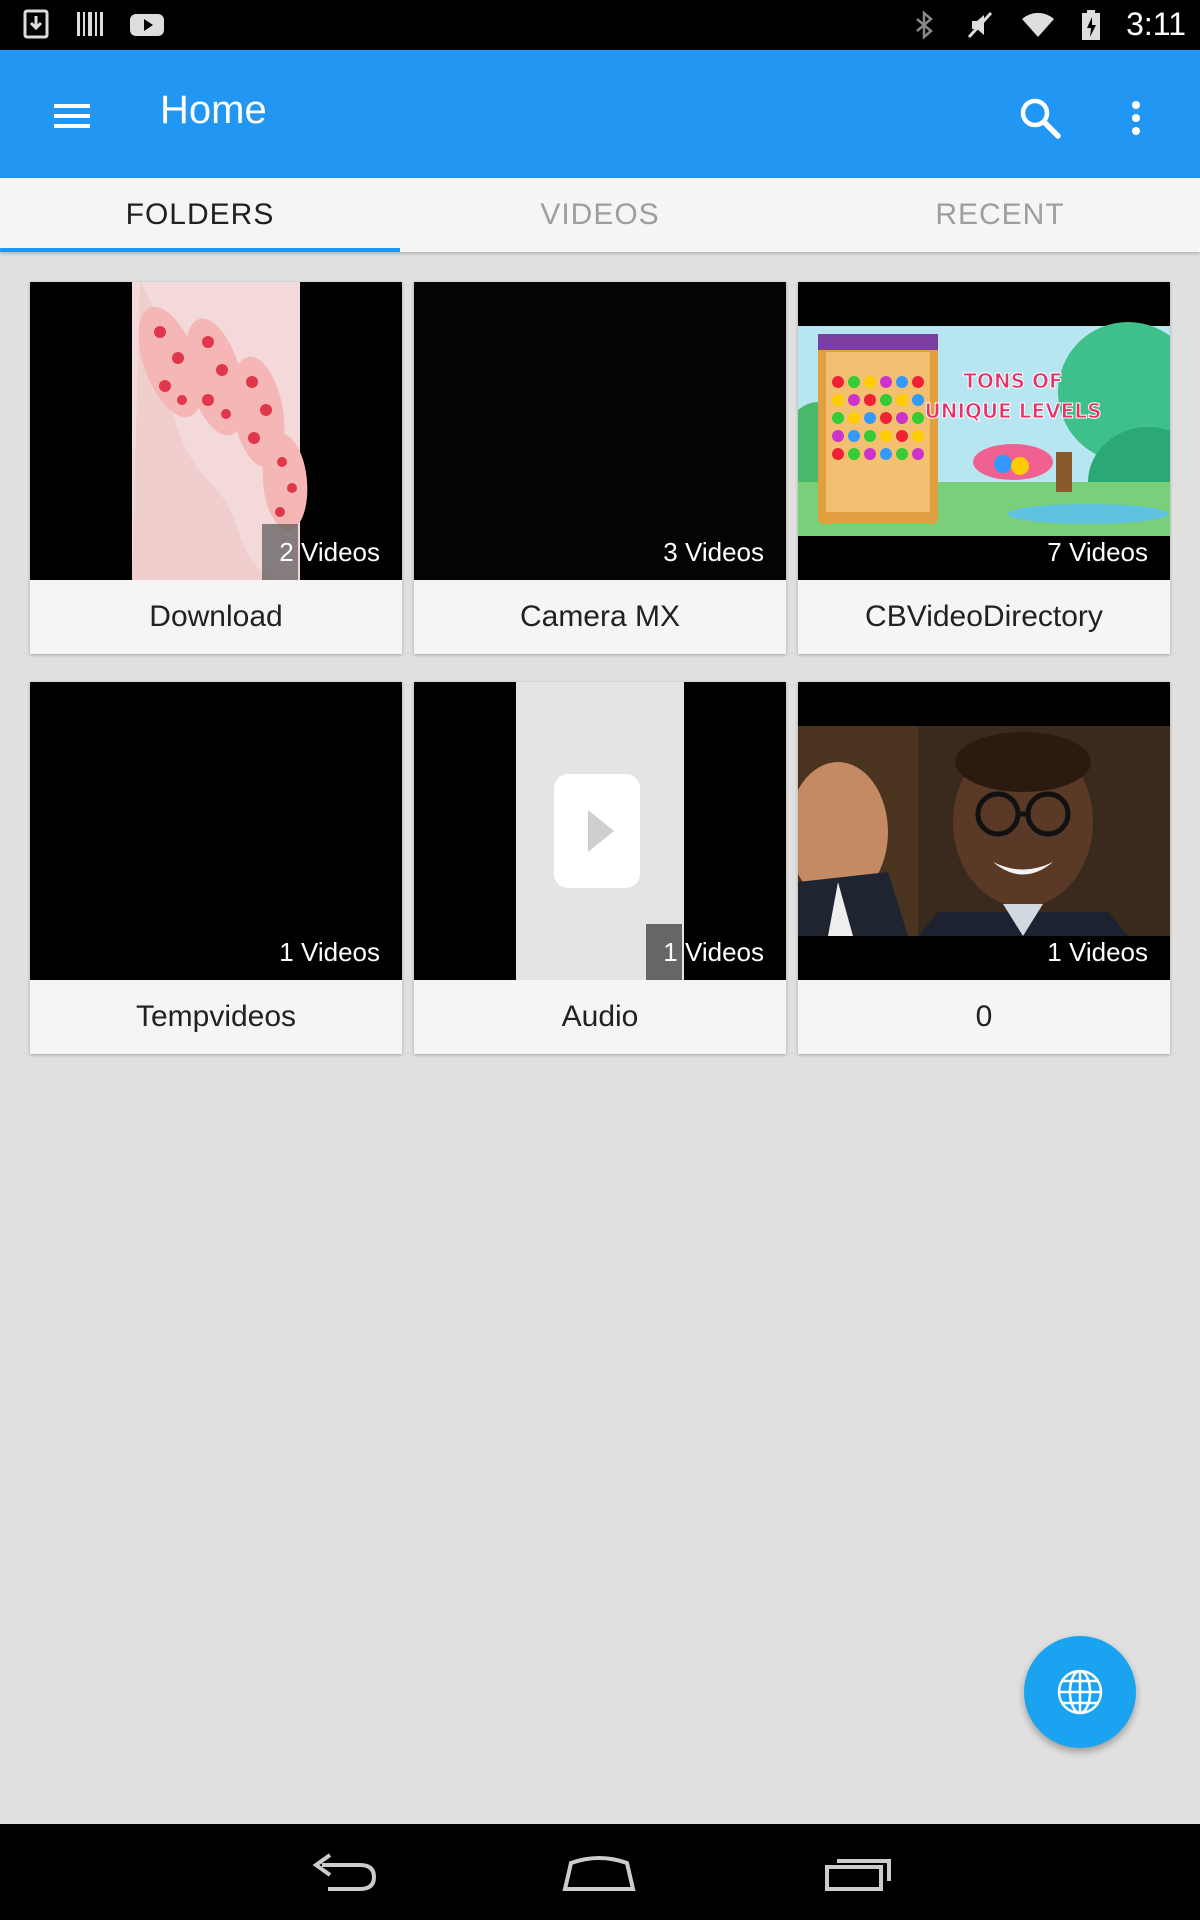 This screenshot has width=1200, height=1920. Describe the element at coordinates (1013, 411) in the screenshot. I see `game-thumbnail-text-2: UNIQUE LEVELS` at that location.